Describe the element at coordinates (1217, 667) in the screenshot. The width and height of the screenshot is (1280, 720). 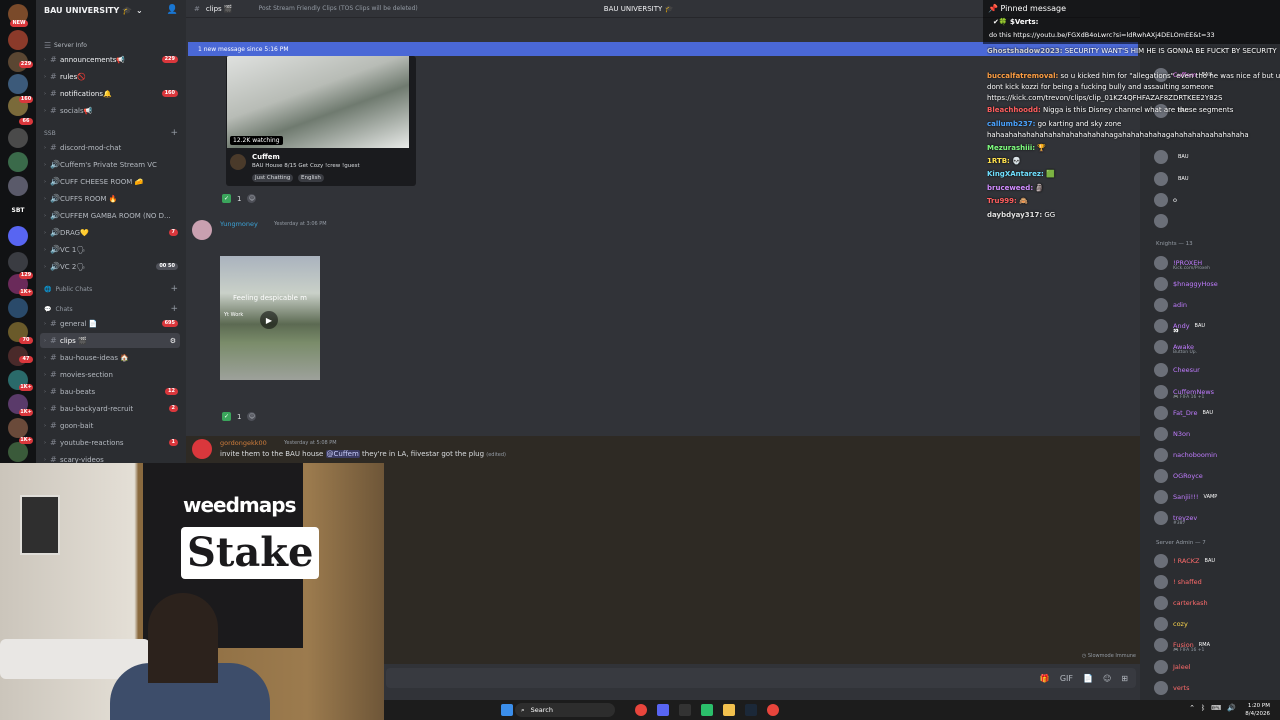
I see `member-item: Jaleel` at that location.